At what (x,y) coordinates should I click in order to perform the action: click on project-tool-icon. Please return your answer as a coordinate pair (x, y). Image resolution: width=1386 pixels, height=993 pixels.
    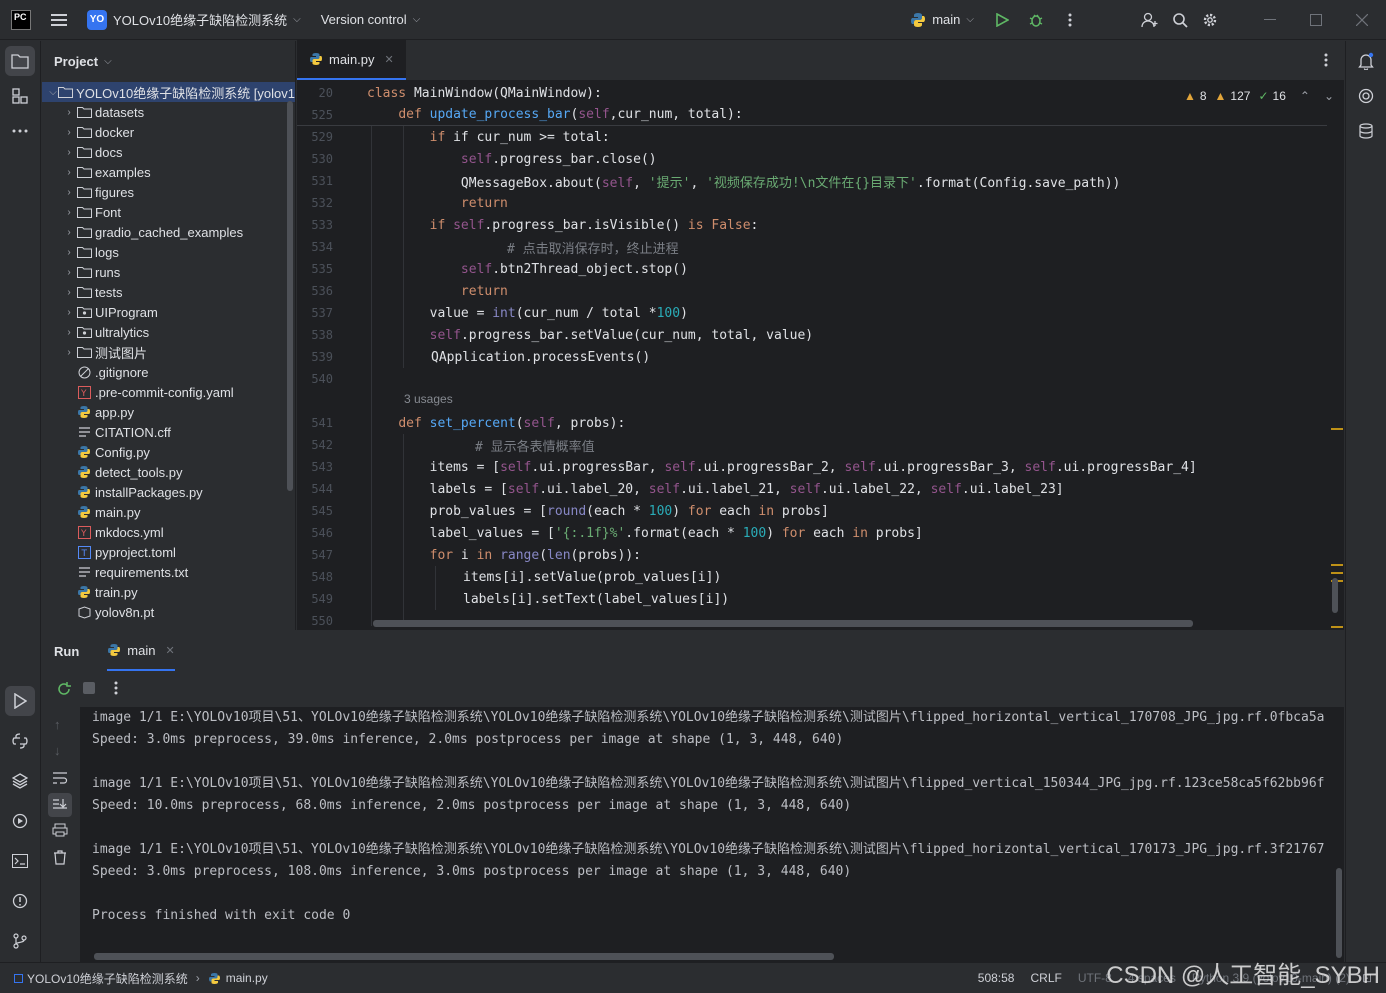
    Looking at the image, I should click on (20, 61).